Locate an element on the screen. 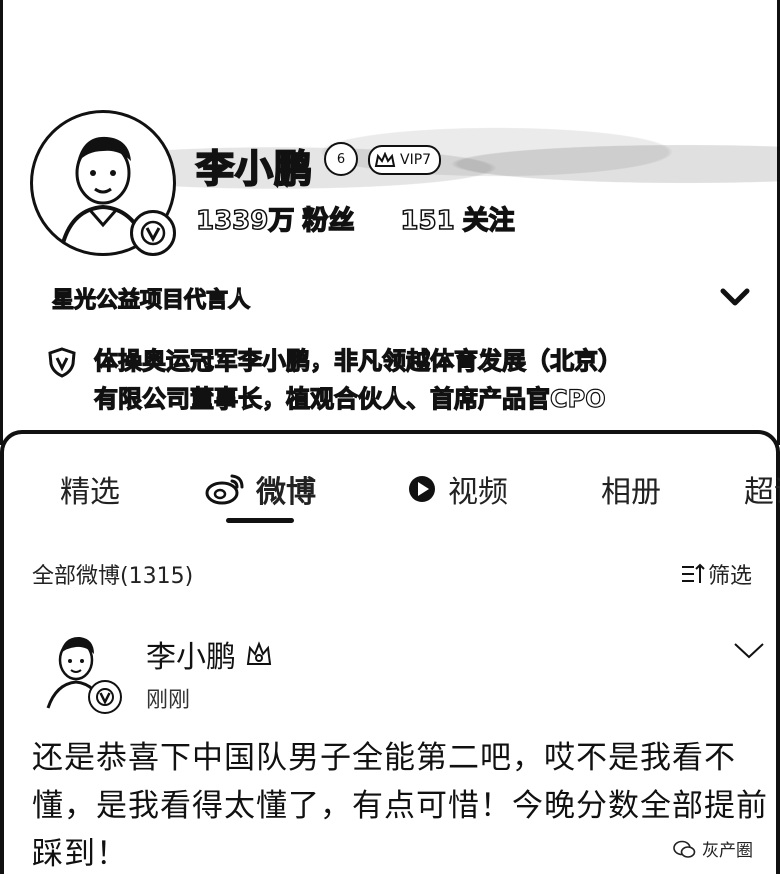  tab-featured: 精选 is located at coordinates (90, 489).